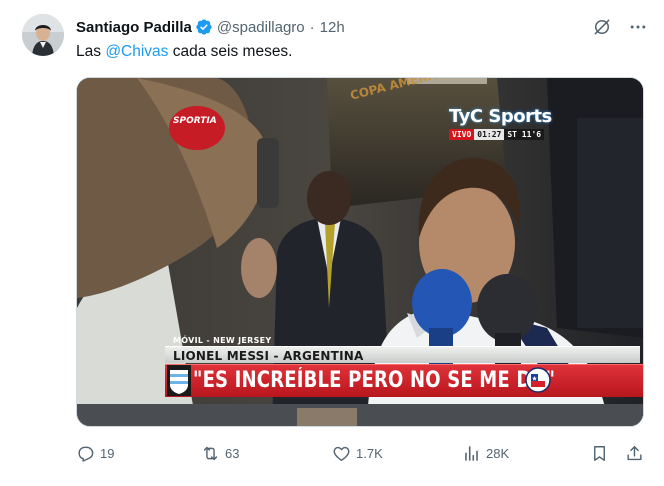 The height and width of the screenshot is (486, 664). I want to click on like-button: 1.7K, so click(357, 453).